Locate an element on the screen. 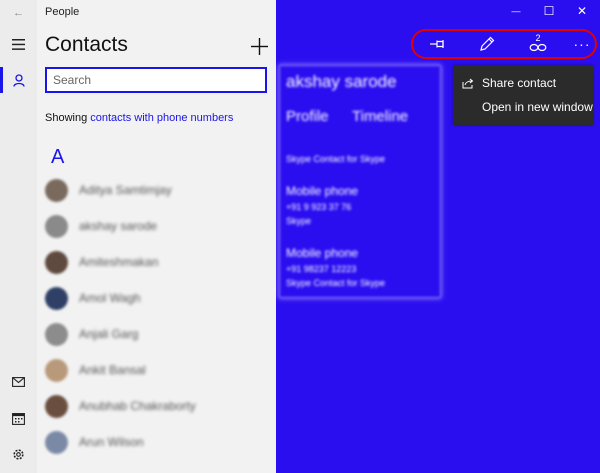 Image resolution: width=600 pixels, height=473 pixels. back-button: ← is located at coordinates (18, 13).